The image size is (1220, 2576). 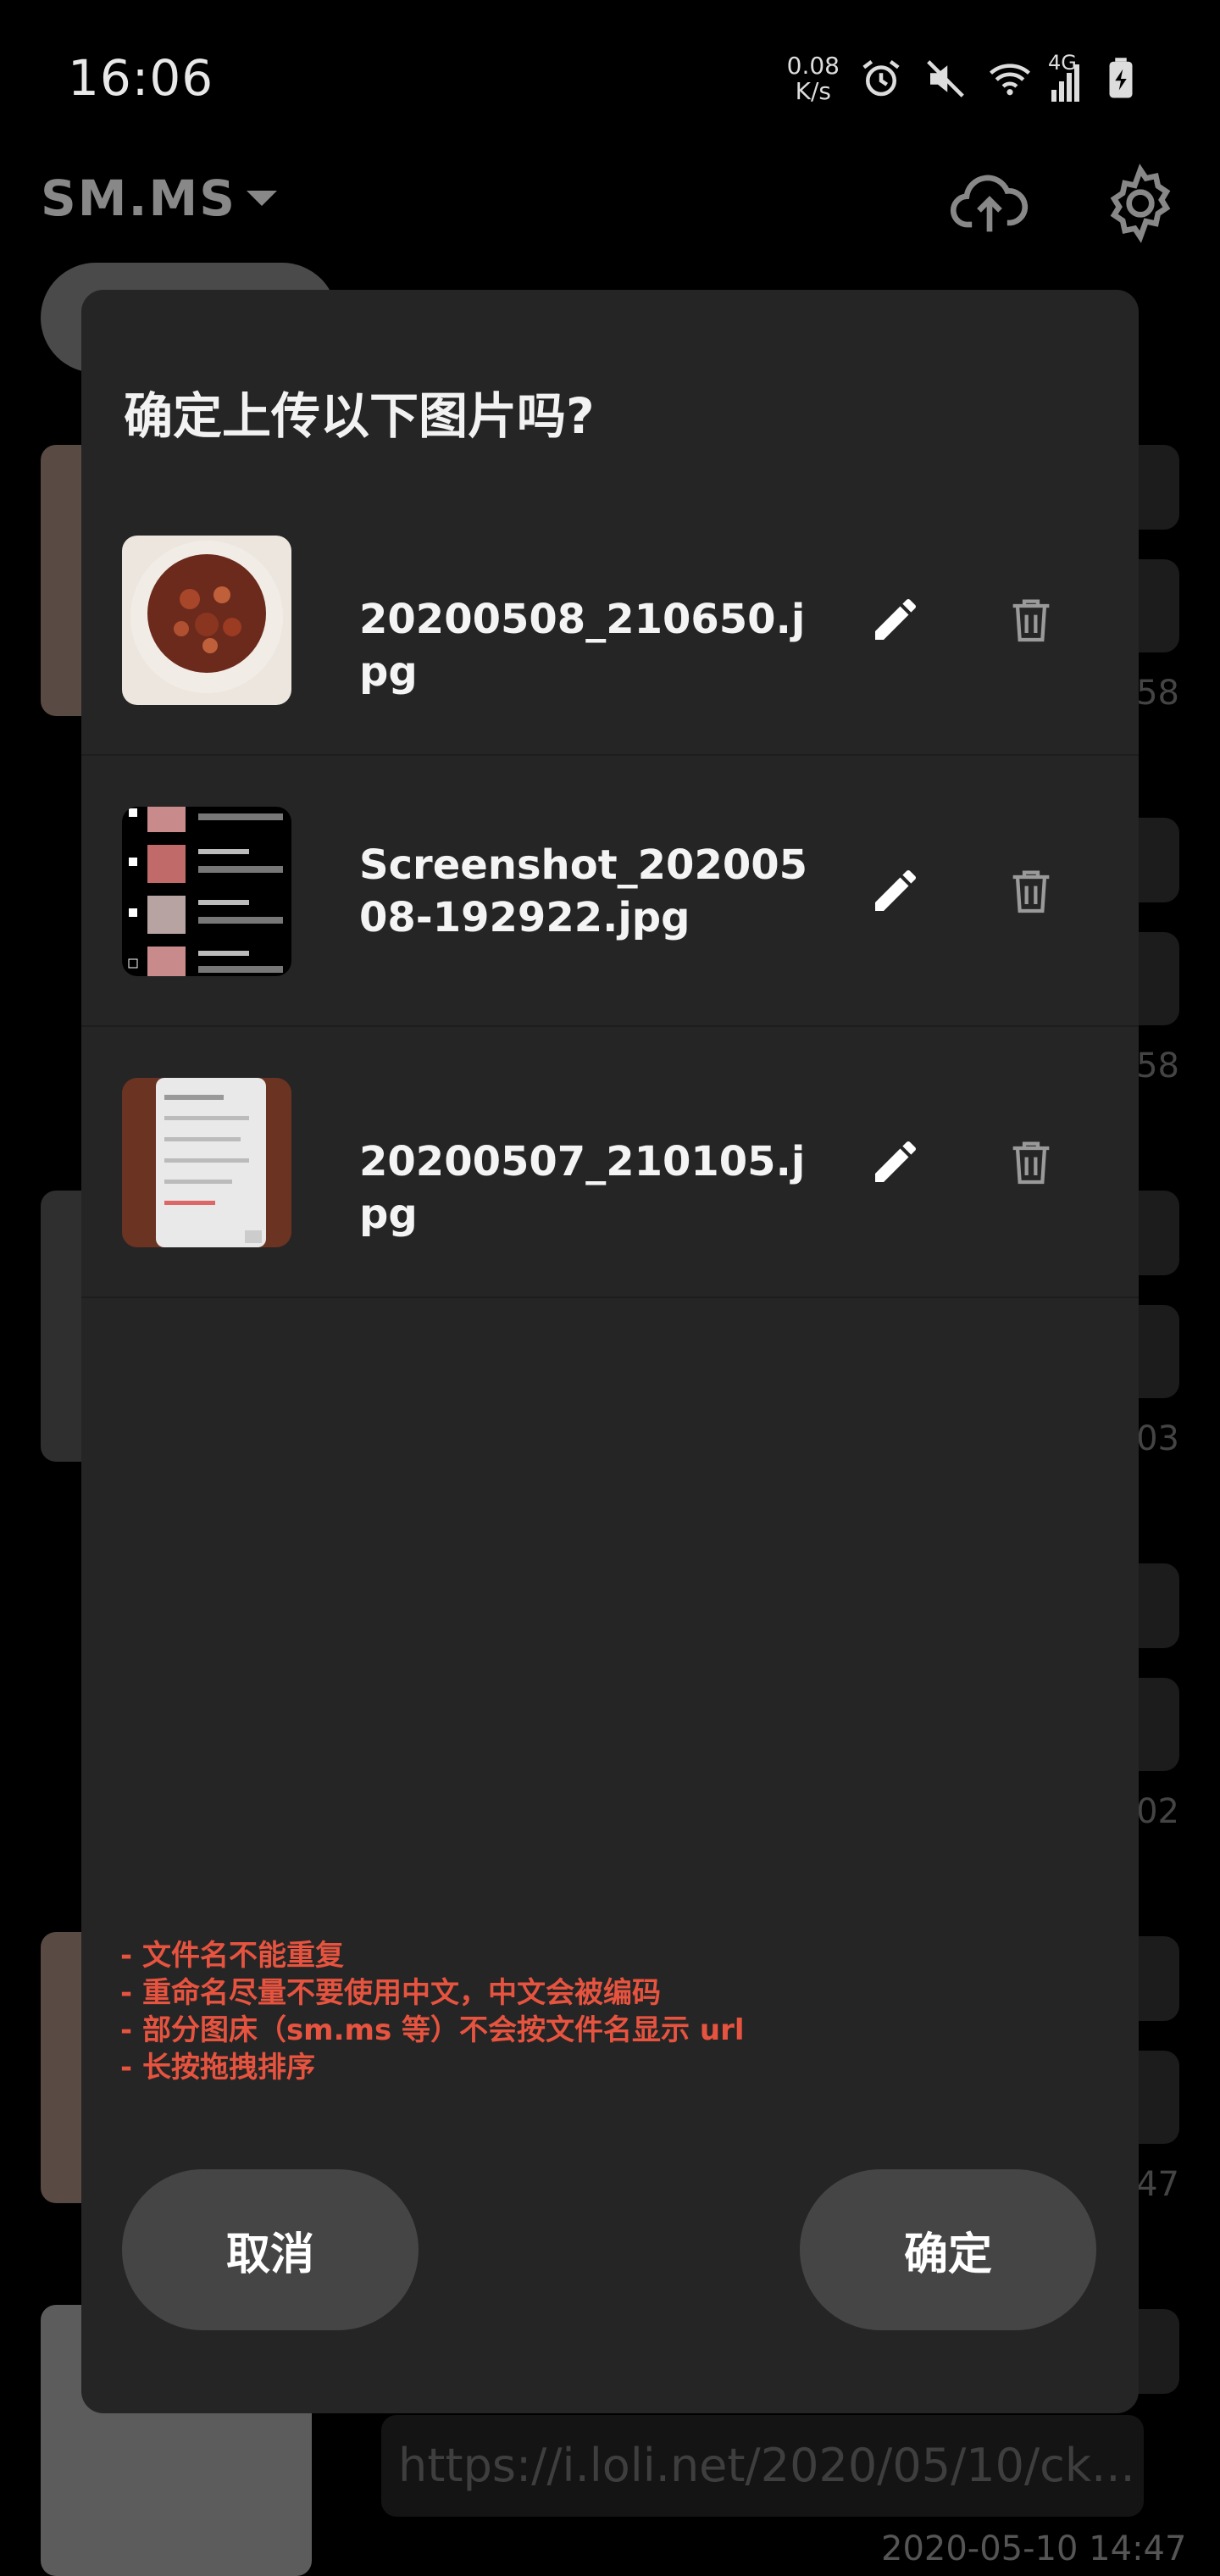 I want to click on tip-line: - 文件名不能重复, so click(x=232, y=1956).